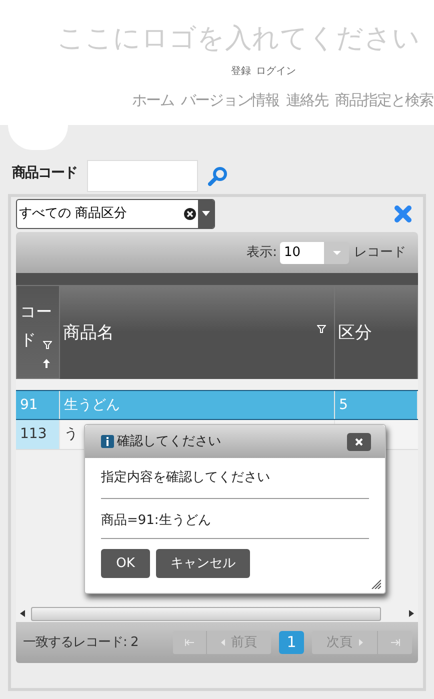  I want to click on page-button: 1, so click(291, 642).